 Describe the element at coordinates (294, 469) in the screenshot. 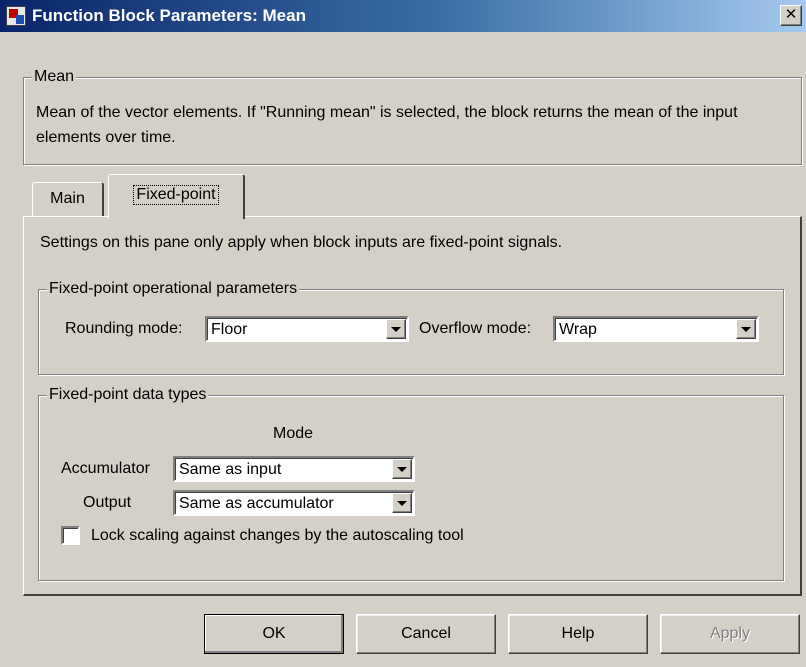

I see `accumulator-mode-select: Same as input` at that location.